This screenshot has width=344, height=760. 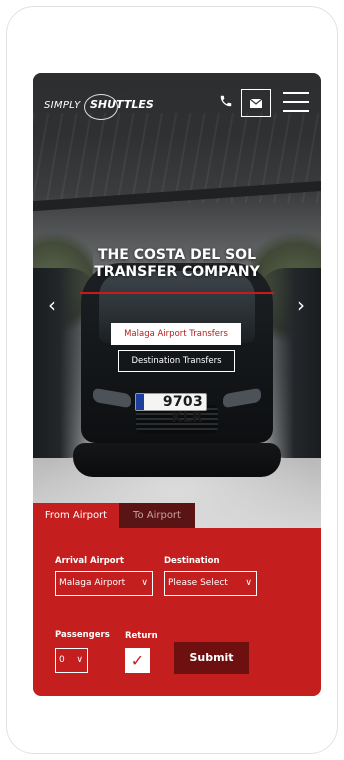 I want to click on passengers-select: 0 ∨, so click(x=71, y=660).